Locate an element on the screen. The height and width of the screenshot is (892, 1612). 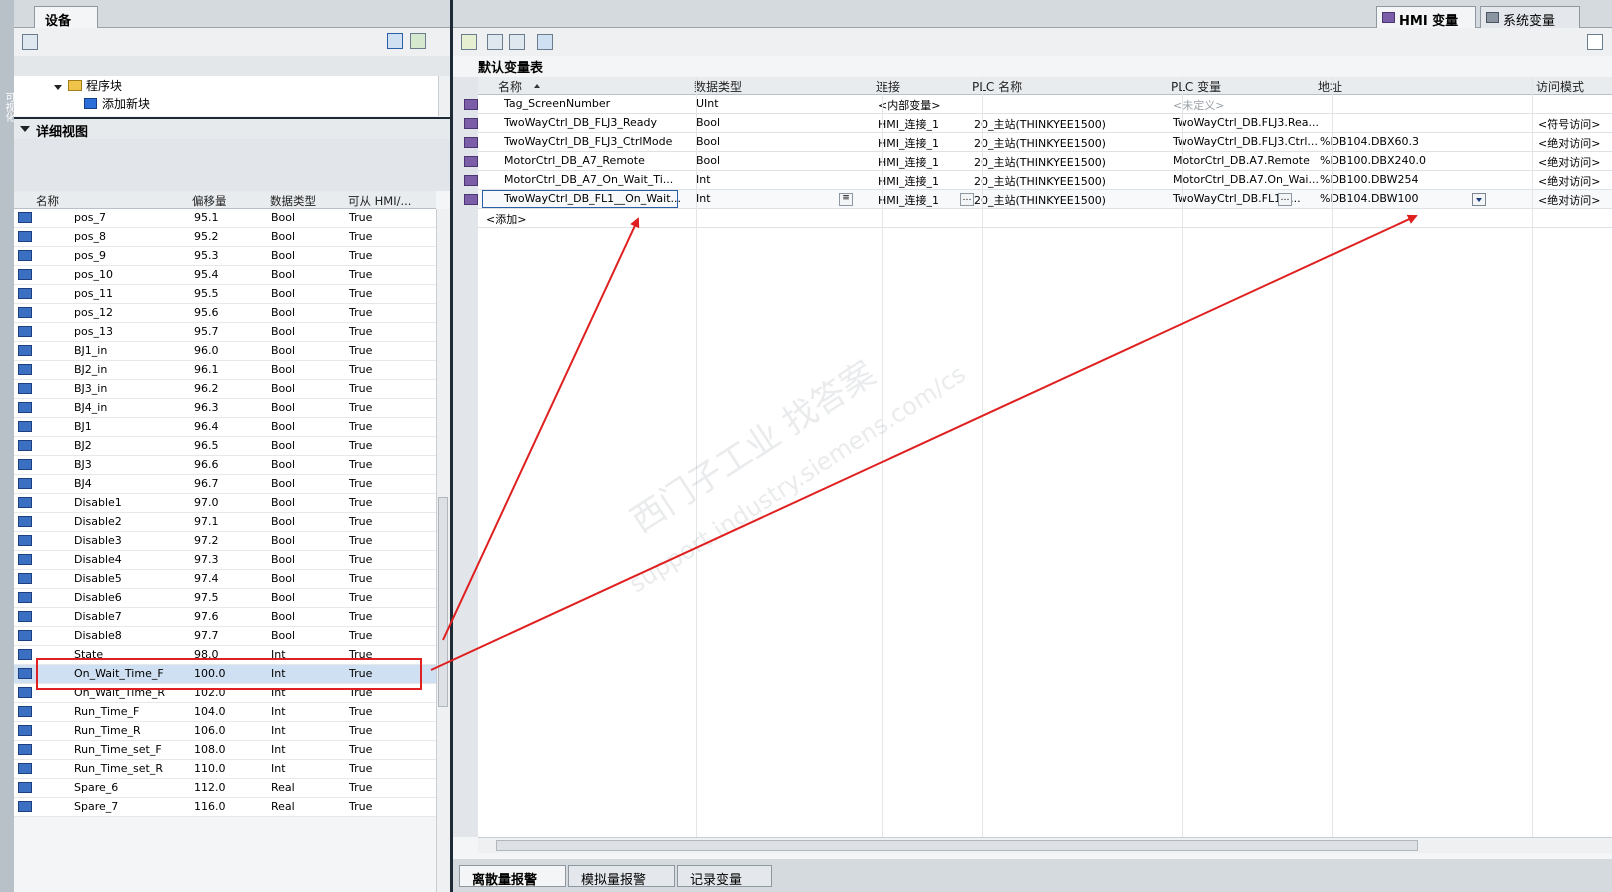
highlight-box is located at coordinates (229, 674).